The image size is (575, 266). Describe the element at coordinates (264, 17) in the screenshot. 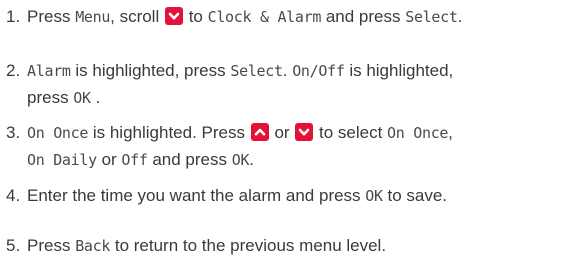

I see `clock-alarm-menu-label: Clock & Alarm` at that location.